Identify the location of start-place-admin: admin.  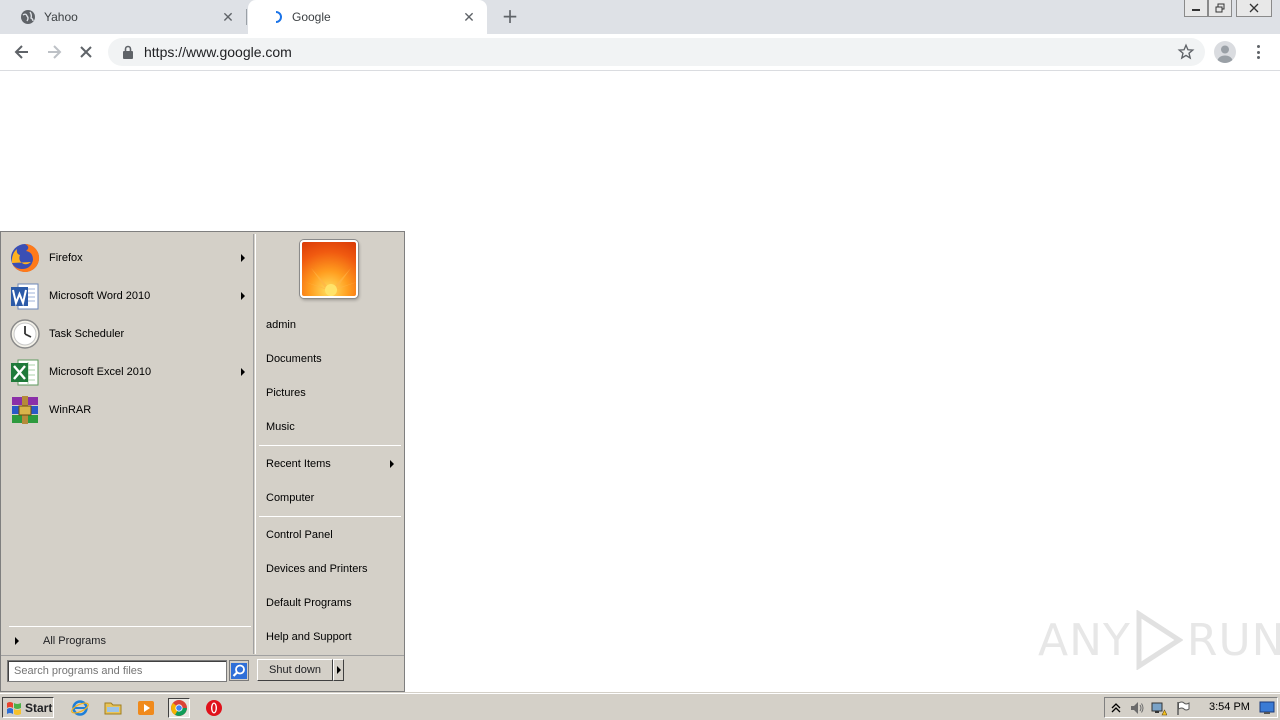
(333, 325).